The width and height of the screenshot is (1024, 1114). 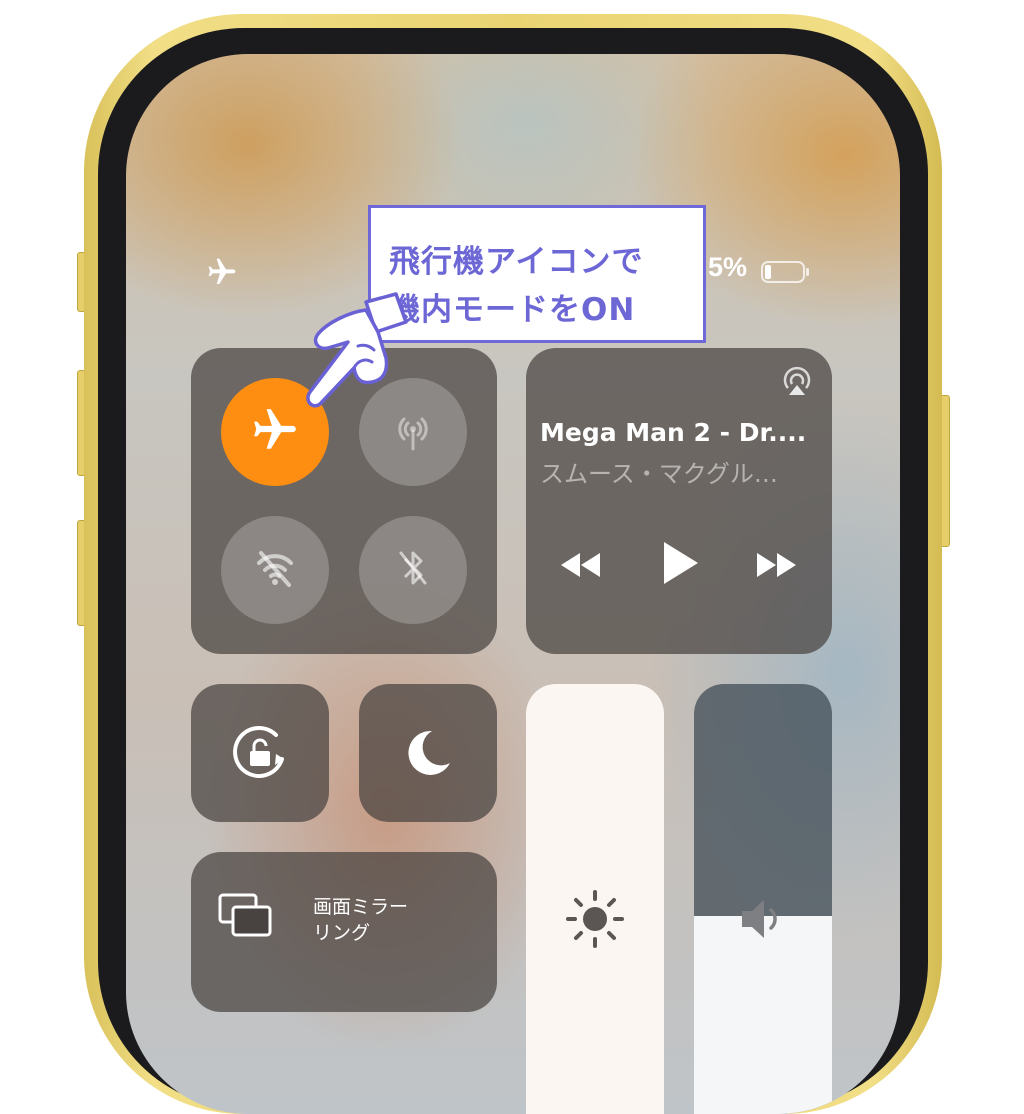 I want to click on volume-slider, so click(x=763, y=899).